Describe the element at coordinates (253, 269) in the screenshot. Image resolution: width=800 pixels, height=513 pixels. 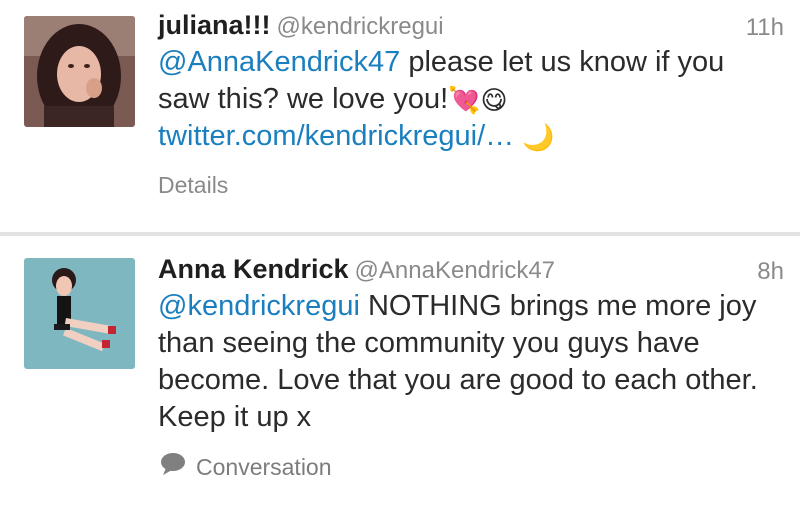
I see `author-display-name: Anna Kendrick` at that location.